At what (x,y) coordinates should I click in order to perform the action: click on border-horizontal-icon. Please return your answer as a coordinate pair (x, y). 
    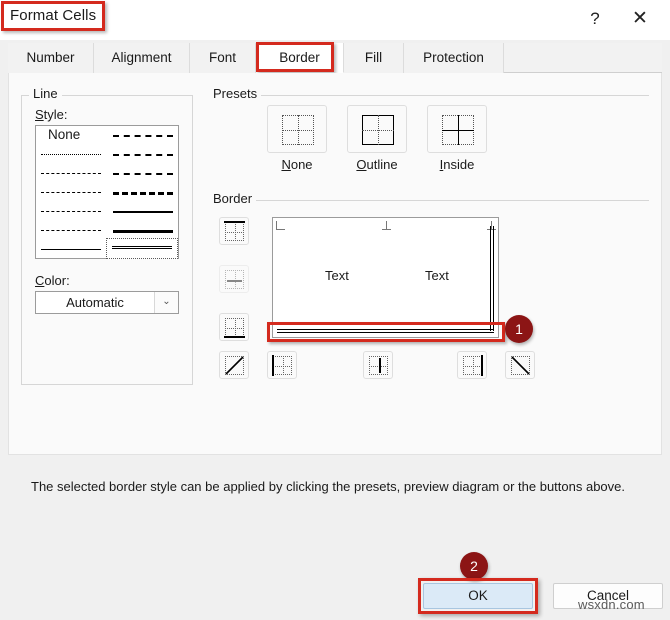
    Looking at the image, I should click on (234, 279).